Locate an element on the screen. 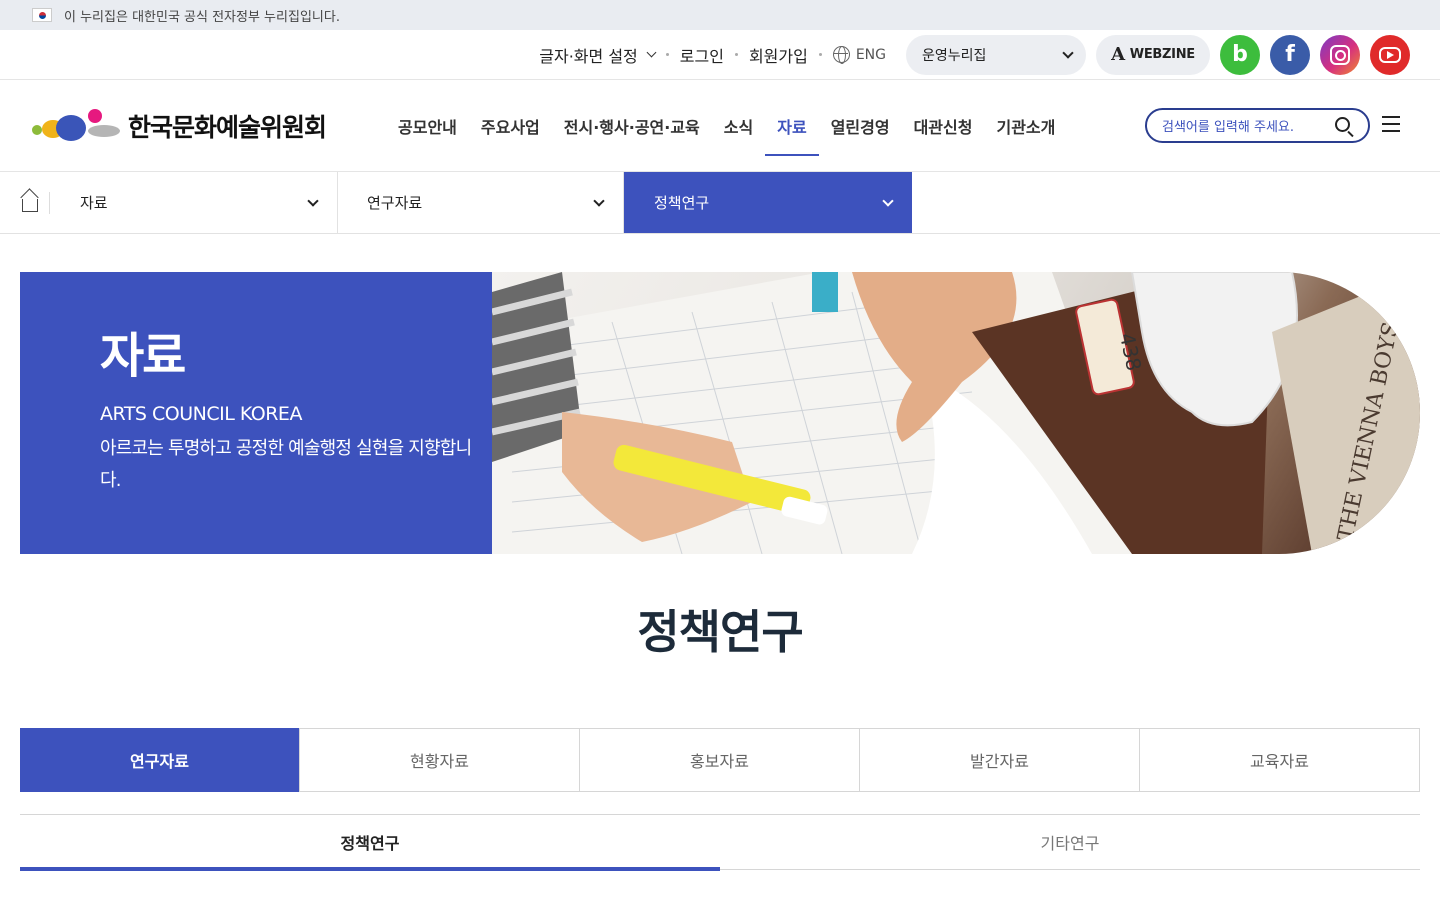 The width and height of the screenshot is (1440, 900). subtab-policy-research: 정책연구 is located at coordinates (370, 843).